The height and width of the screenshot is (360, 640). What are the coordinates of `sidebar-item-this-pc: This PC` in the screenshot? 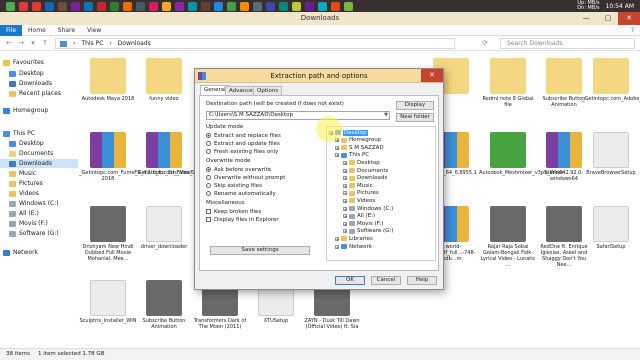 It's located at (39, 133).